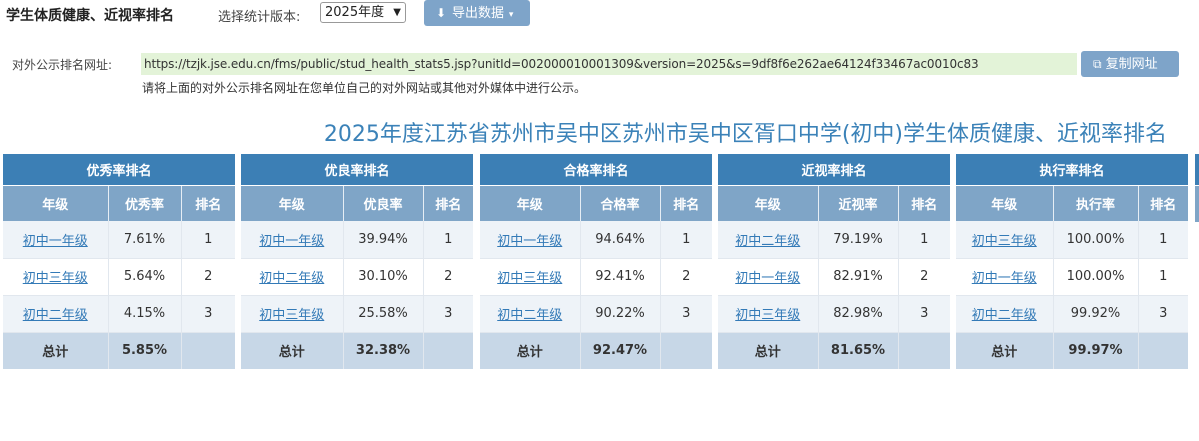  What do you see at coordinates (620, 350) in the screenshot?
I see `total-rate: 92.47%` at bounding box center [620, 350].